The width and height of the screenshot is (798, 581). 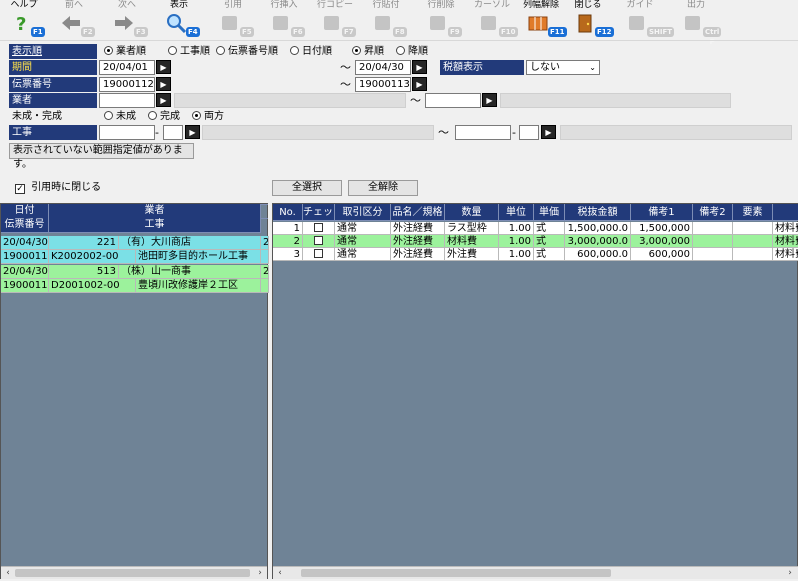 I want to click on vendor-to-lookup-button: ▶, so click(x=489, y=100).